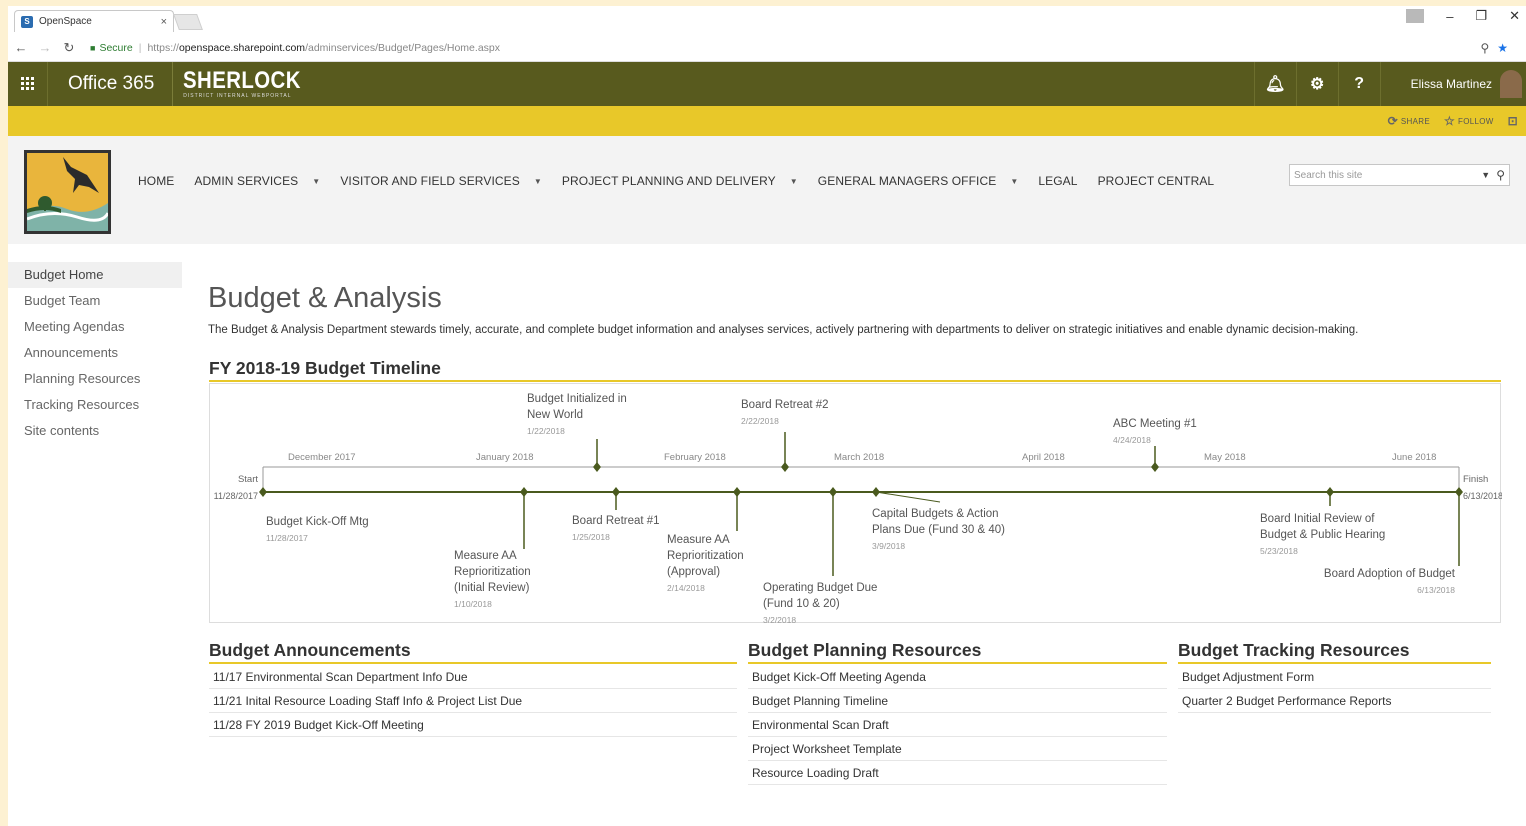 The height and width of the screenshot is (826, 1526). I want to click on back-icon: ←, so click(21, 47).